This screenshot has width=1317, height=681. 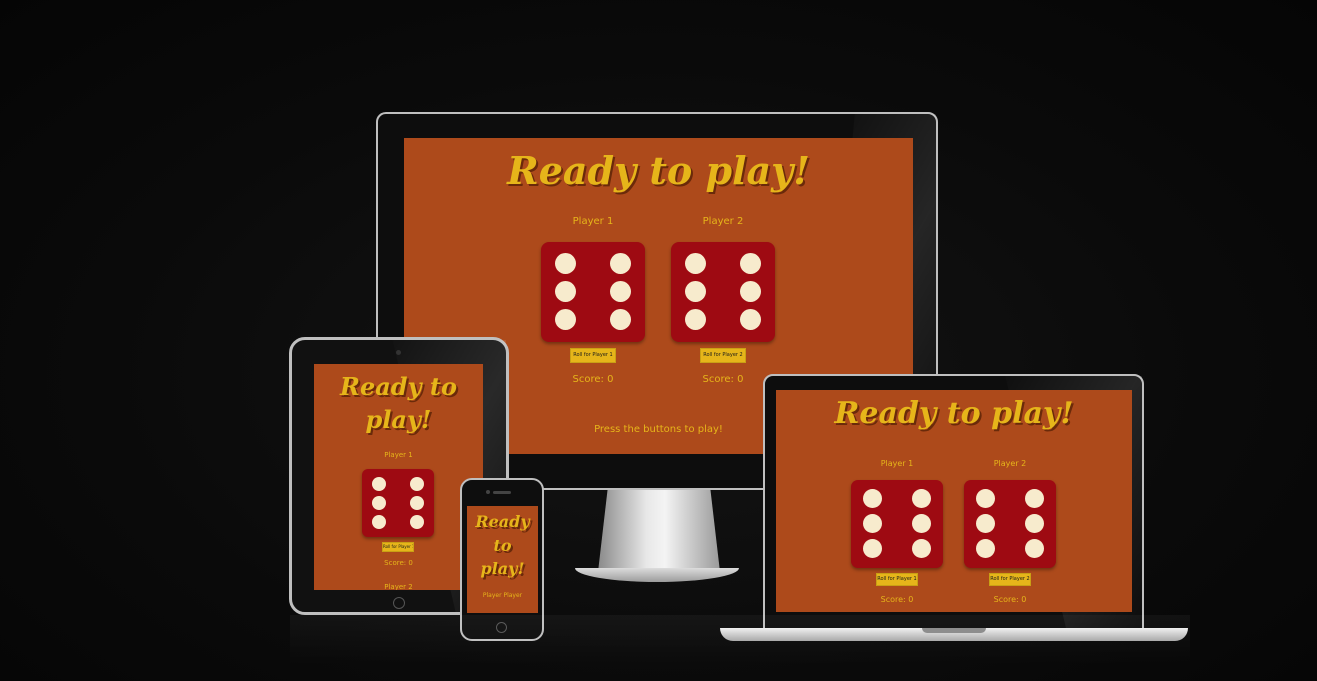 I want to click on score-player1: Score: 0, so click(x=593, y=379).